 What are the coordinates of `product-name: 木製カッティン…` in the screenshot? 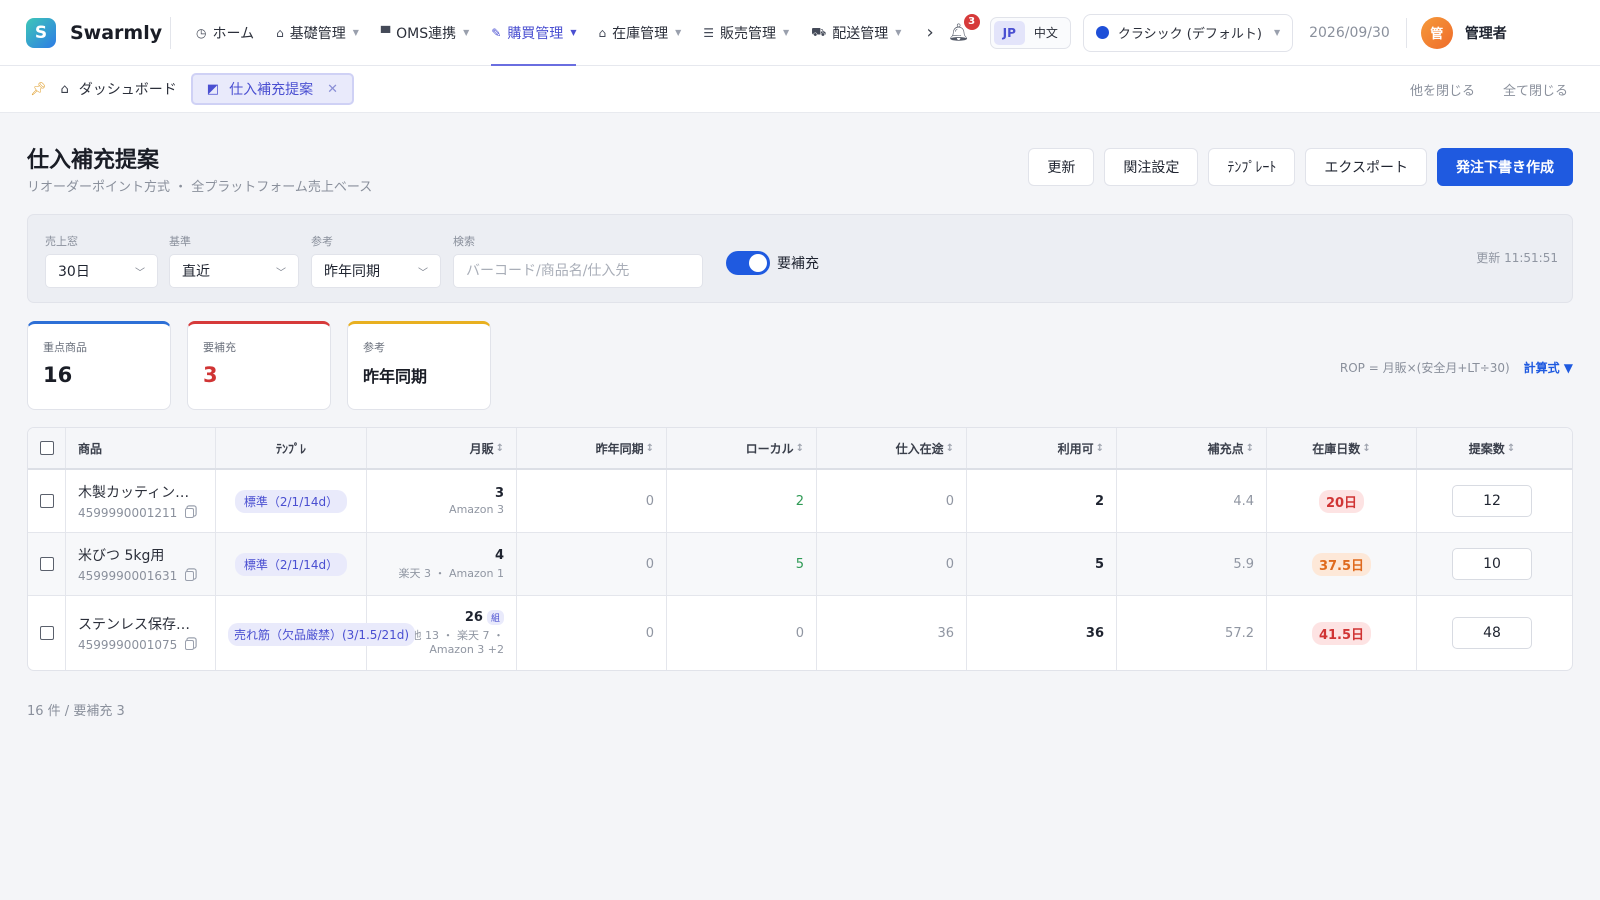 It's located at (136, 492).